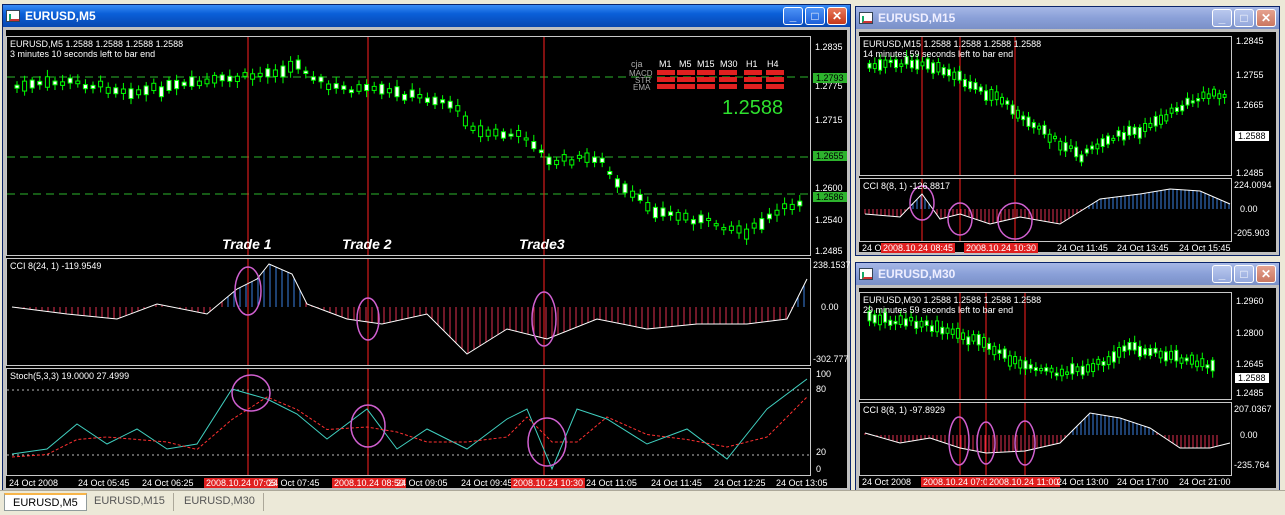  I want to click on window-title: EURUSD,M15, so click(917, 18).